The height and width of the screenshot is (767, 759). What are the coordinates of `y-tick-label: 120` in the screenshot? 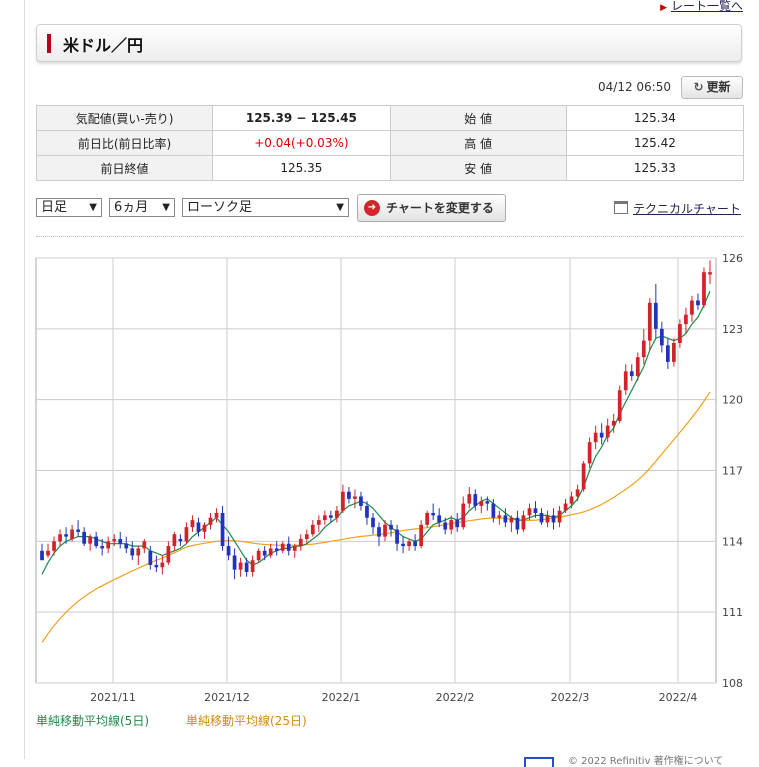 It's located at (732, 400).